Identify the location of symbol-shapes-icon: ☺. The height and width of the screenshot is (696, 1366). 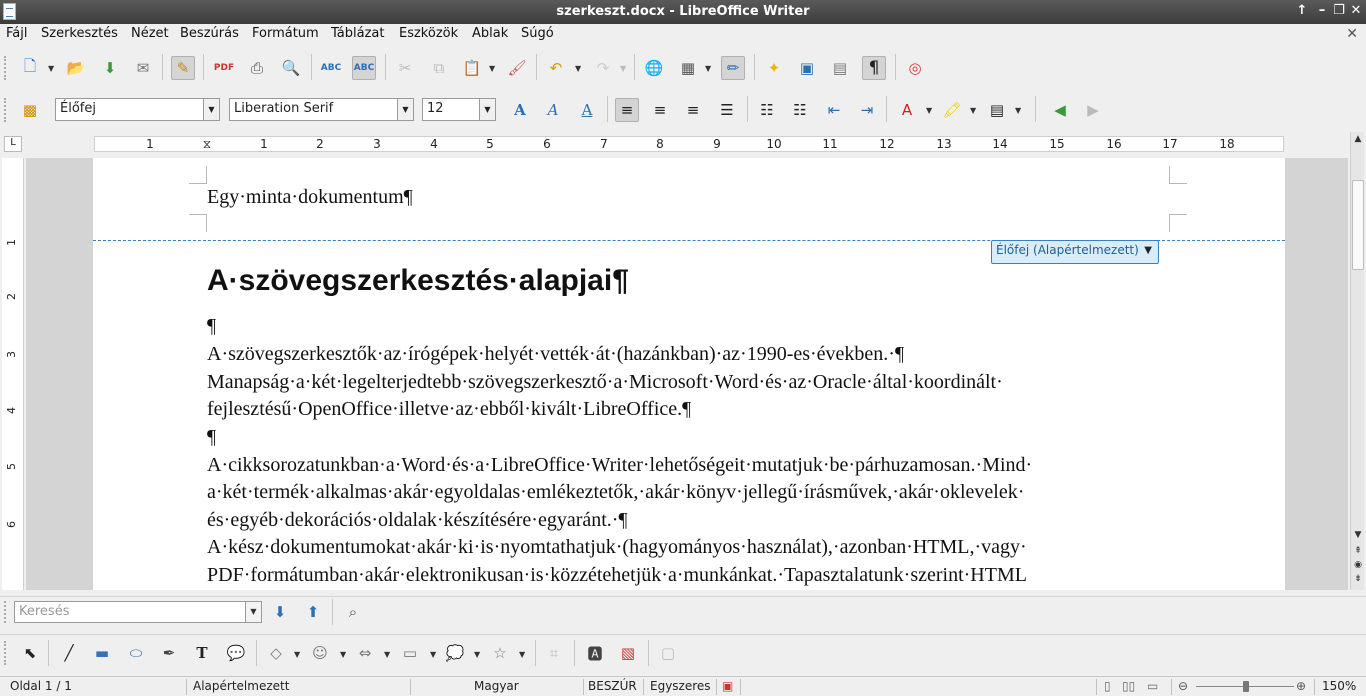
(320, 653).